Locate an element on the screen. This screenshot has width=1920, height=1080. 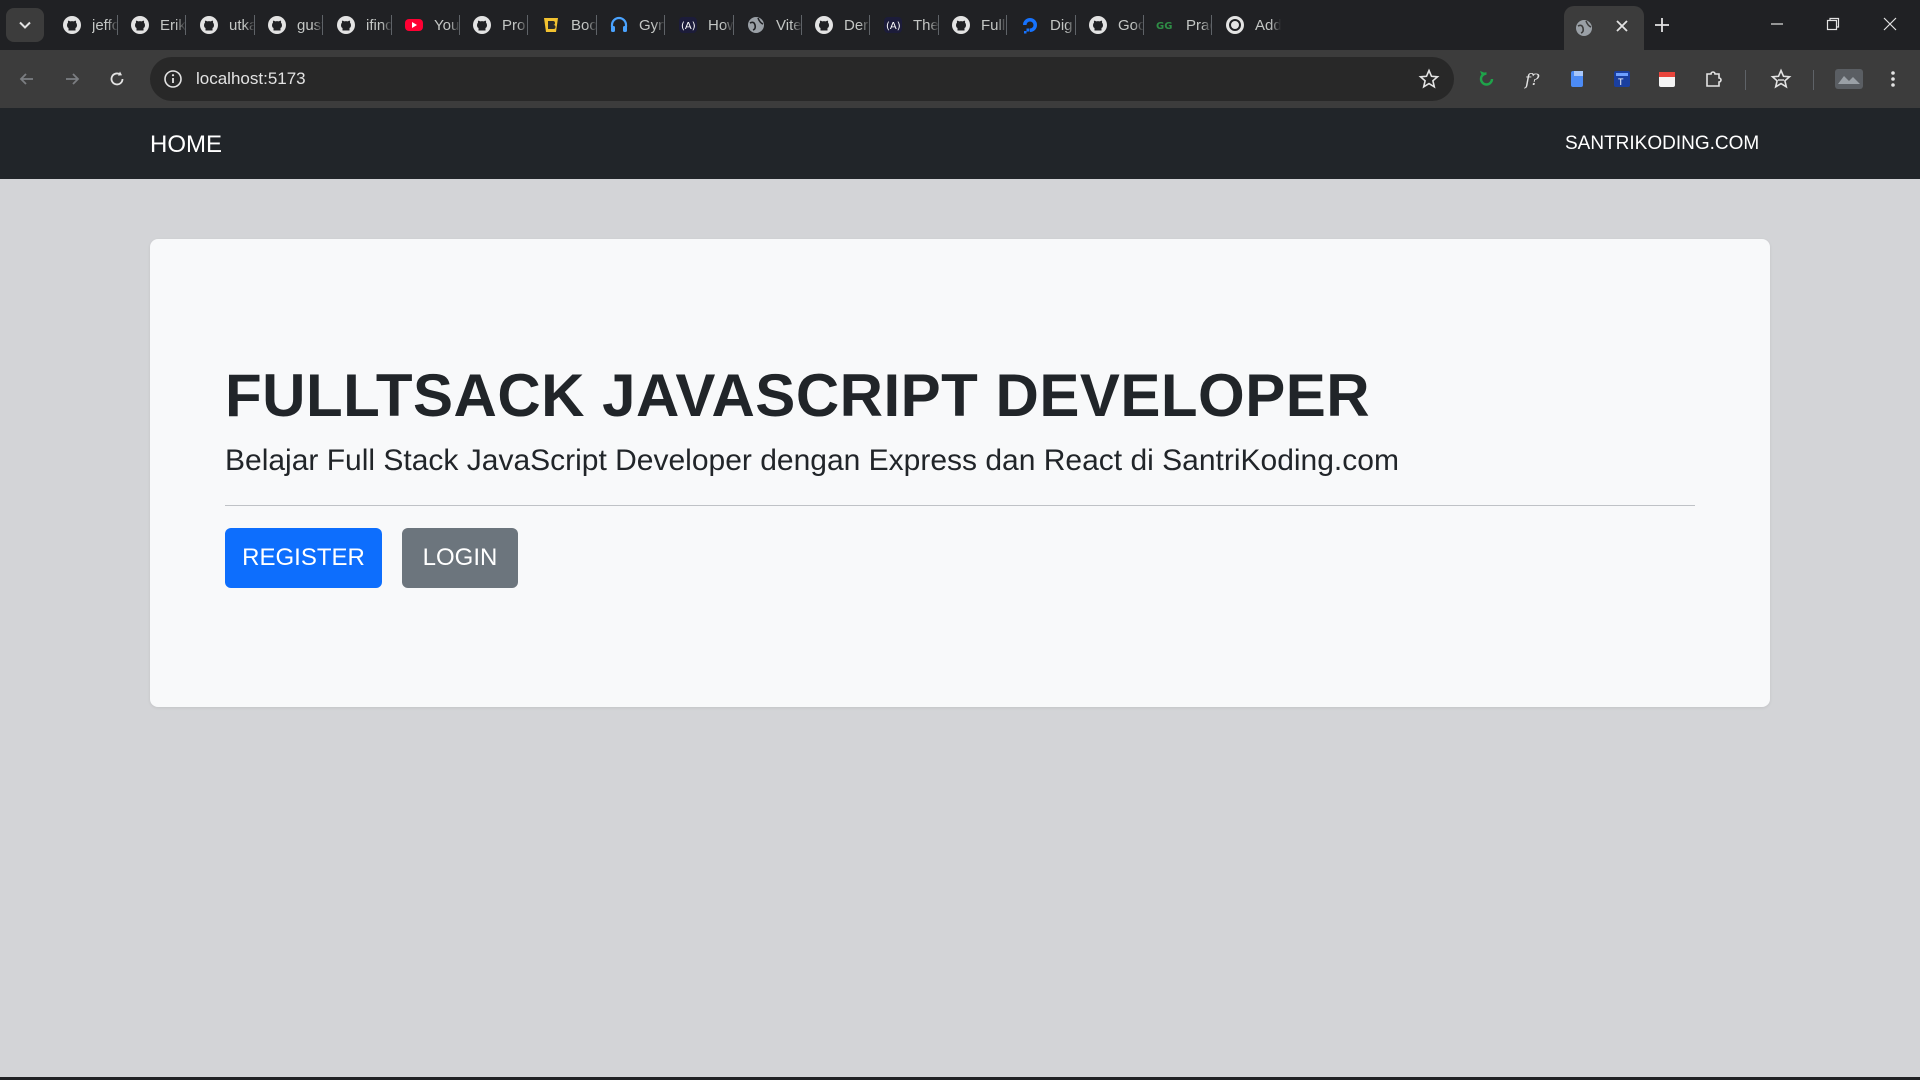
browser-tab: Boo is located at coordinates (564, 25).